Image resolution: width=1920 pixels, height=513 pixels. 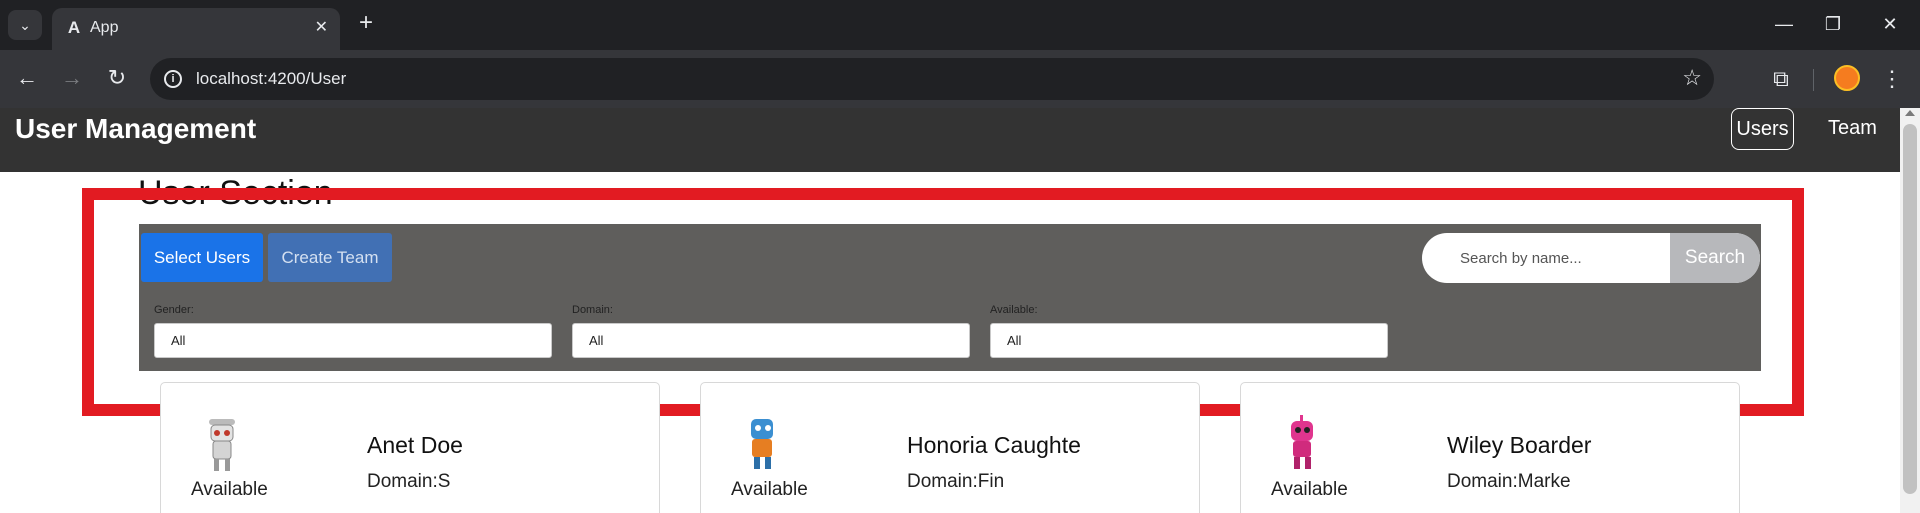 I want to click on user-name: Anet Doe, so click(x=415, y=445).